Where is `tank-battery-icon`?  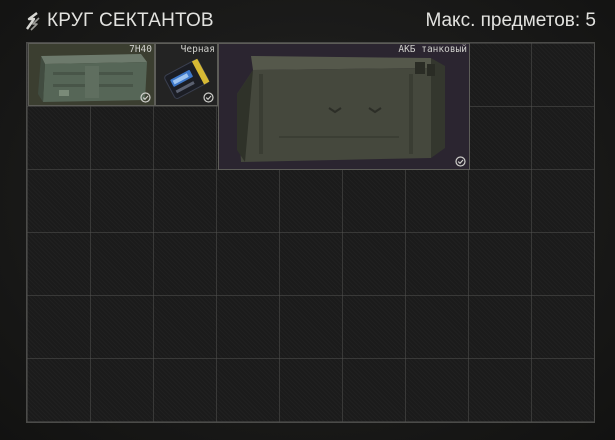
tank-battery-icon is located at coordinates (344, 106).